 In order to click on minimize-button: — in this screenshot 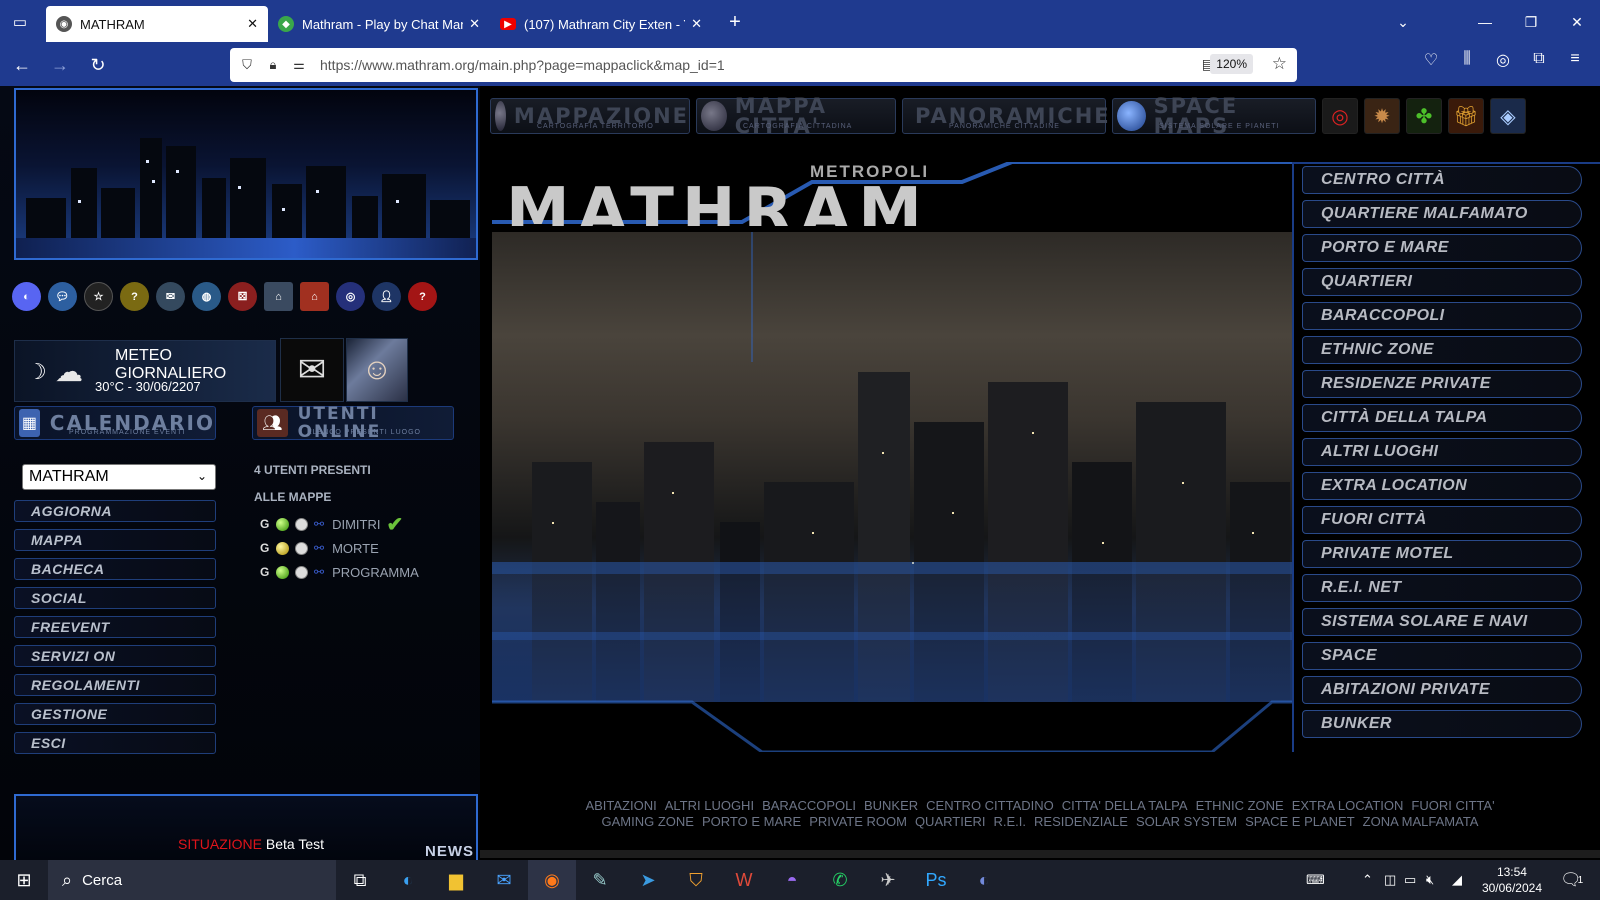, I will do `click(1485, 22)`.